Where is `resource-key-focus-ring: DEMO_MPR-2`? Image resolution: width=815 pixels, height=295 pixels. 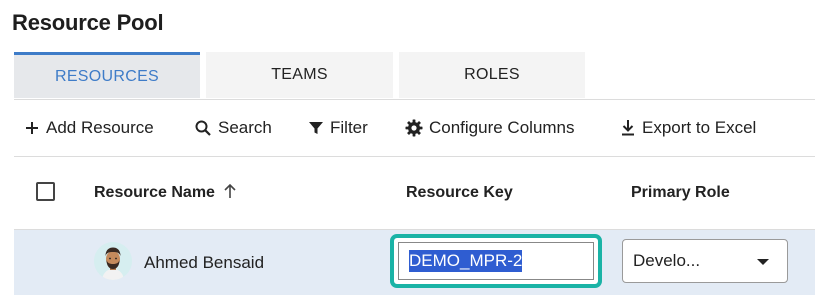
resource-key-focus-ring: DEMO_MPR-2 is located at coordinates (496, 261).